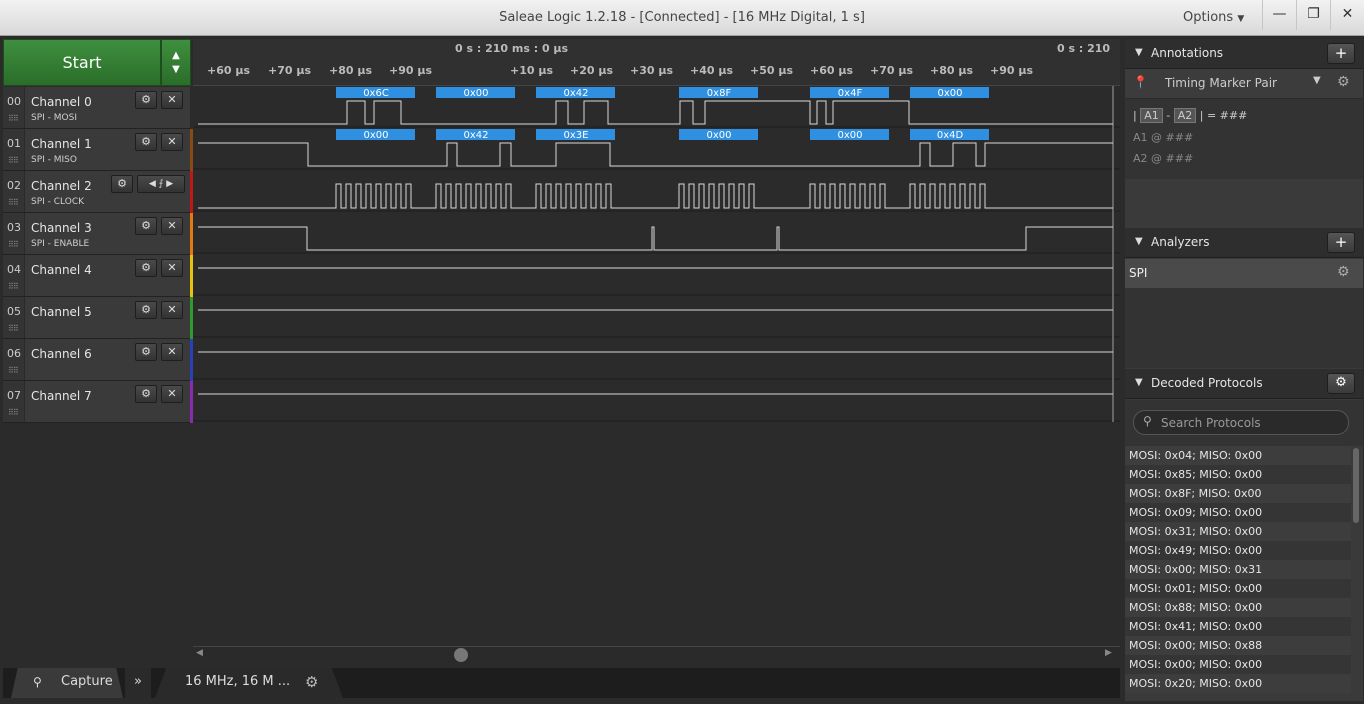 Image resolution: width=1364 pixels, height=704 pixels. What do you see at coordinates (1238, 569) in the screenshot?
I see `decoded-row: MOSI: 0x00; MISO: 0x31` at bounding box center [1238, 569].